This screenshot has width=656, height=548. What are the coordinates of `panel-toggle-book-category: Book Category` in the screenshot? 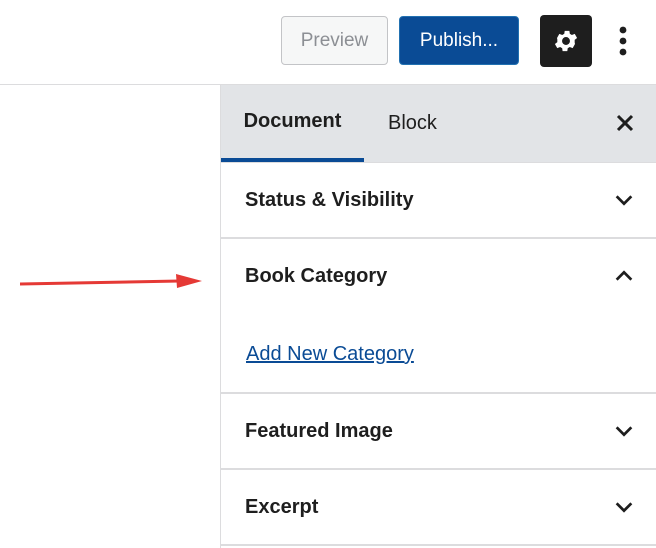 It's located at (440, 276).